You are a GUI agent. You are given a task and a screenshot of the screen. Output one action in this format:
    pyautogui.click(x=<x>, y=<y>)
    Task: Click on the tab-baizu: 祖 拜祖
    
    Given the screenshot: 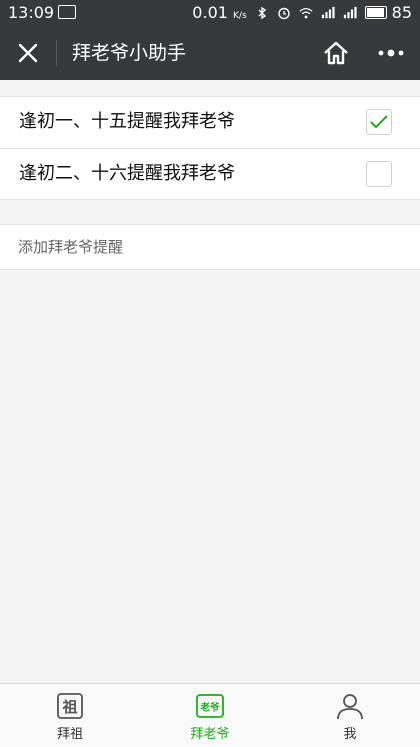 What is the action you would take?
    pyautogui.click(x=70, y=715)
    